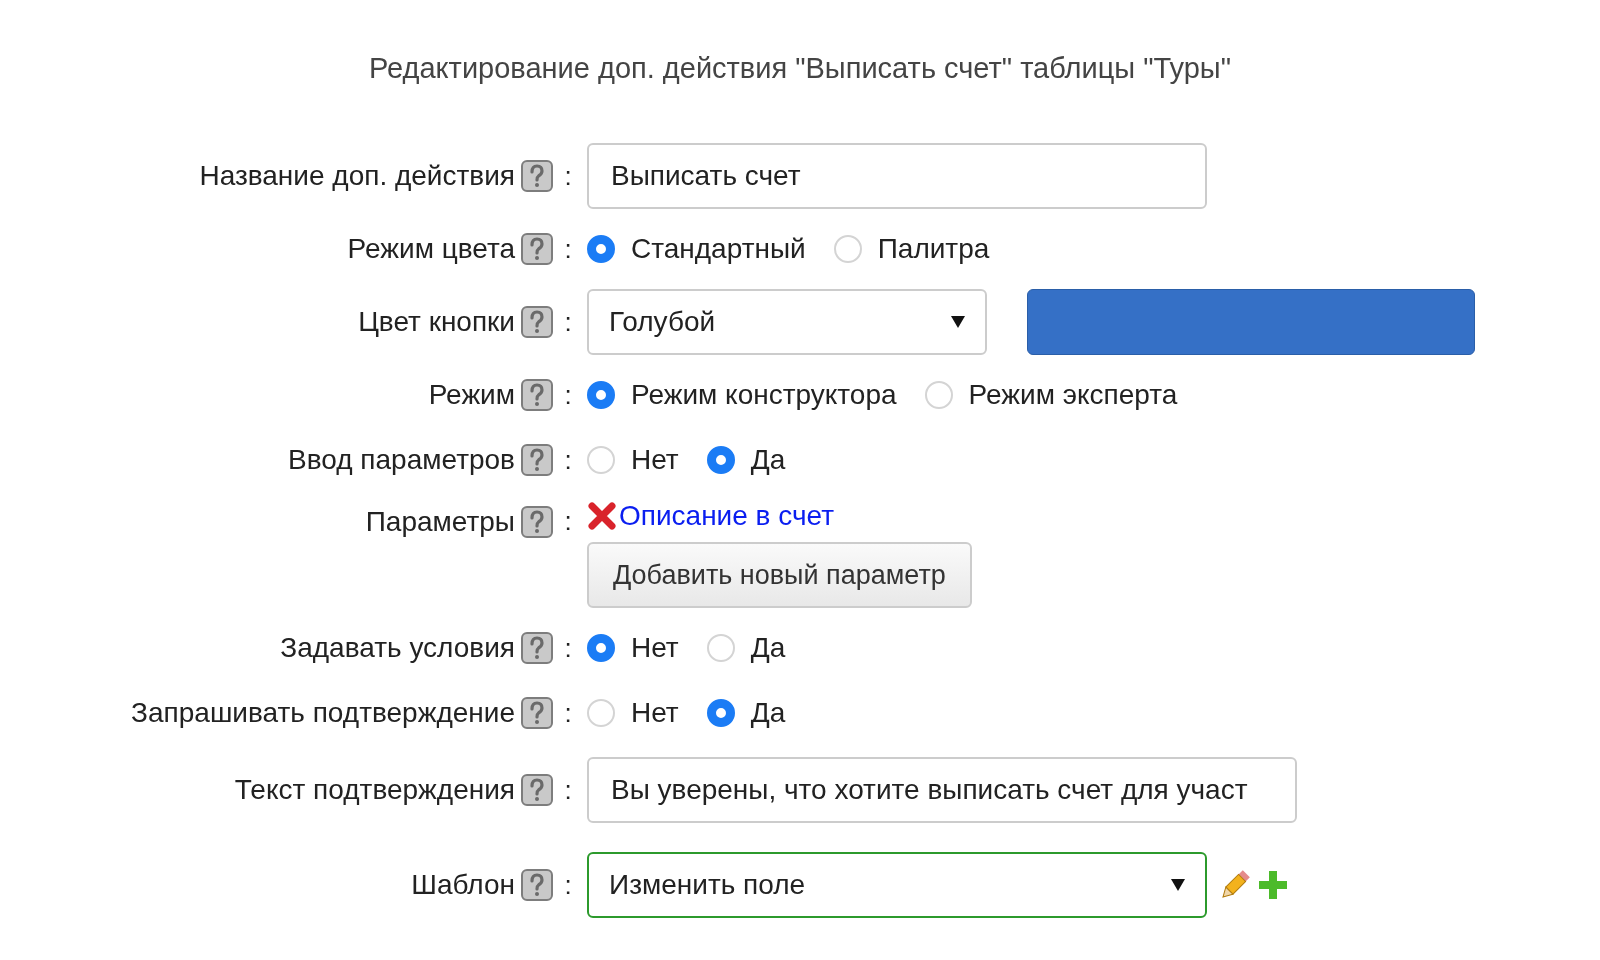 Image resolution: width=1600 pixels, height=960 pixels. I want to click on color-dropdown: Голубой, so click(787, 322).